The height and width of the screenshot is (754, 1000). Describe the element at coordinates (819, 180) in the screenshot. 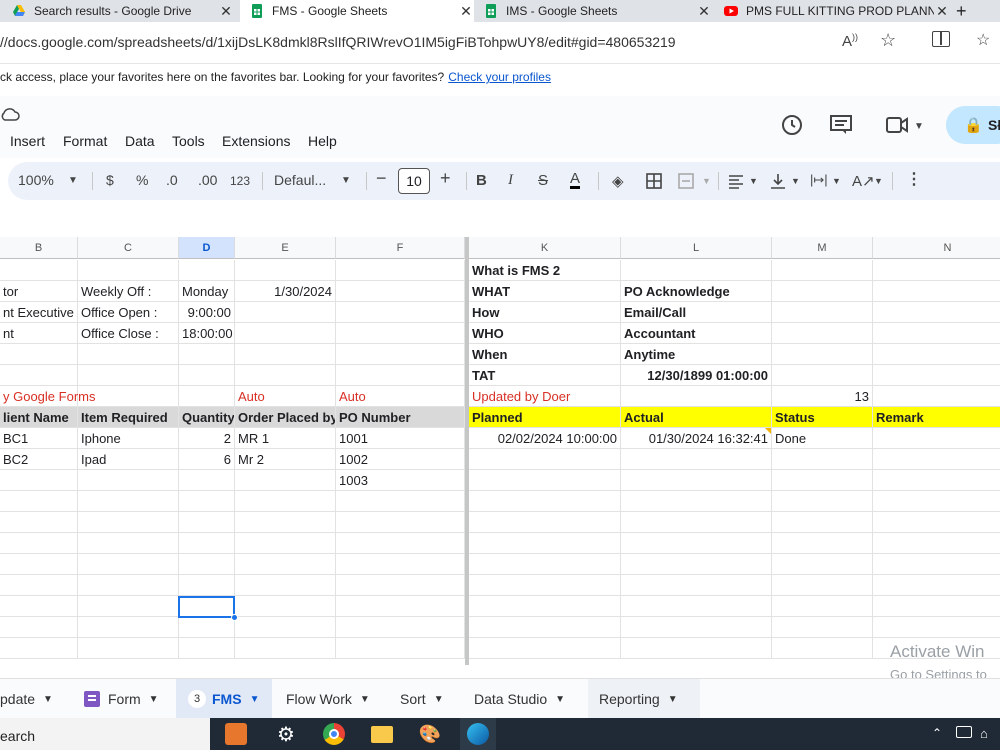

I see `text-wrapping-icon: |↦|` at that location.